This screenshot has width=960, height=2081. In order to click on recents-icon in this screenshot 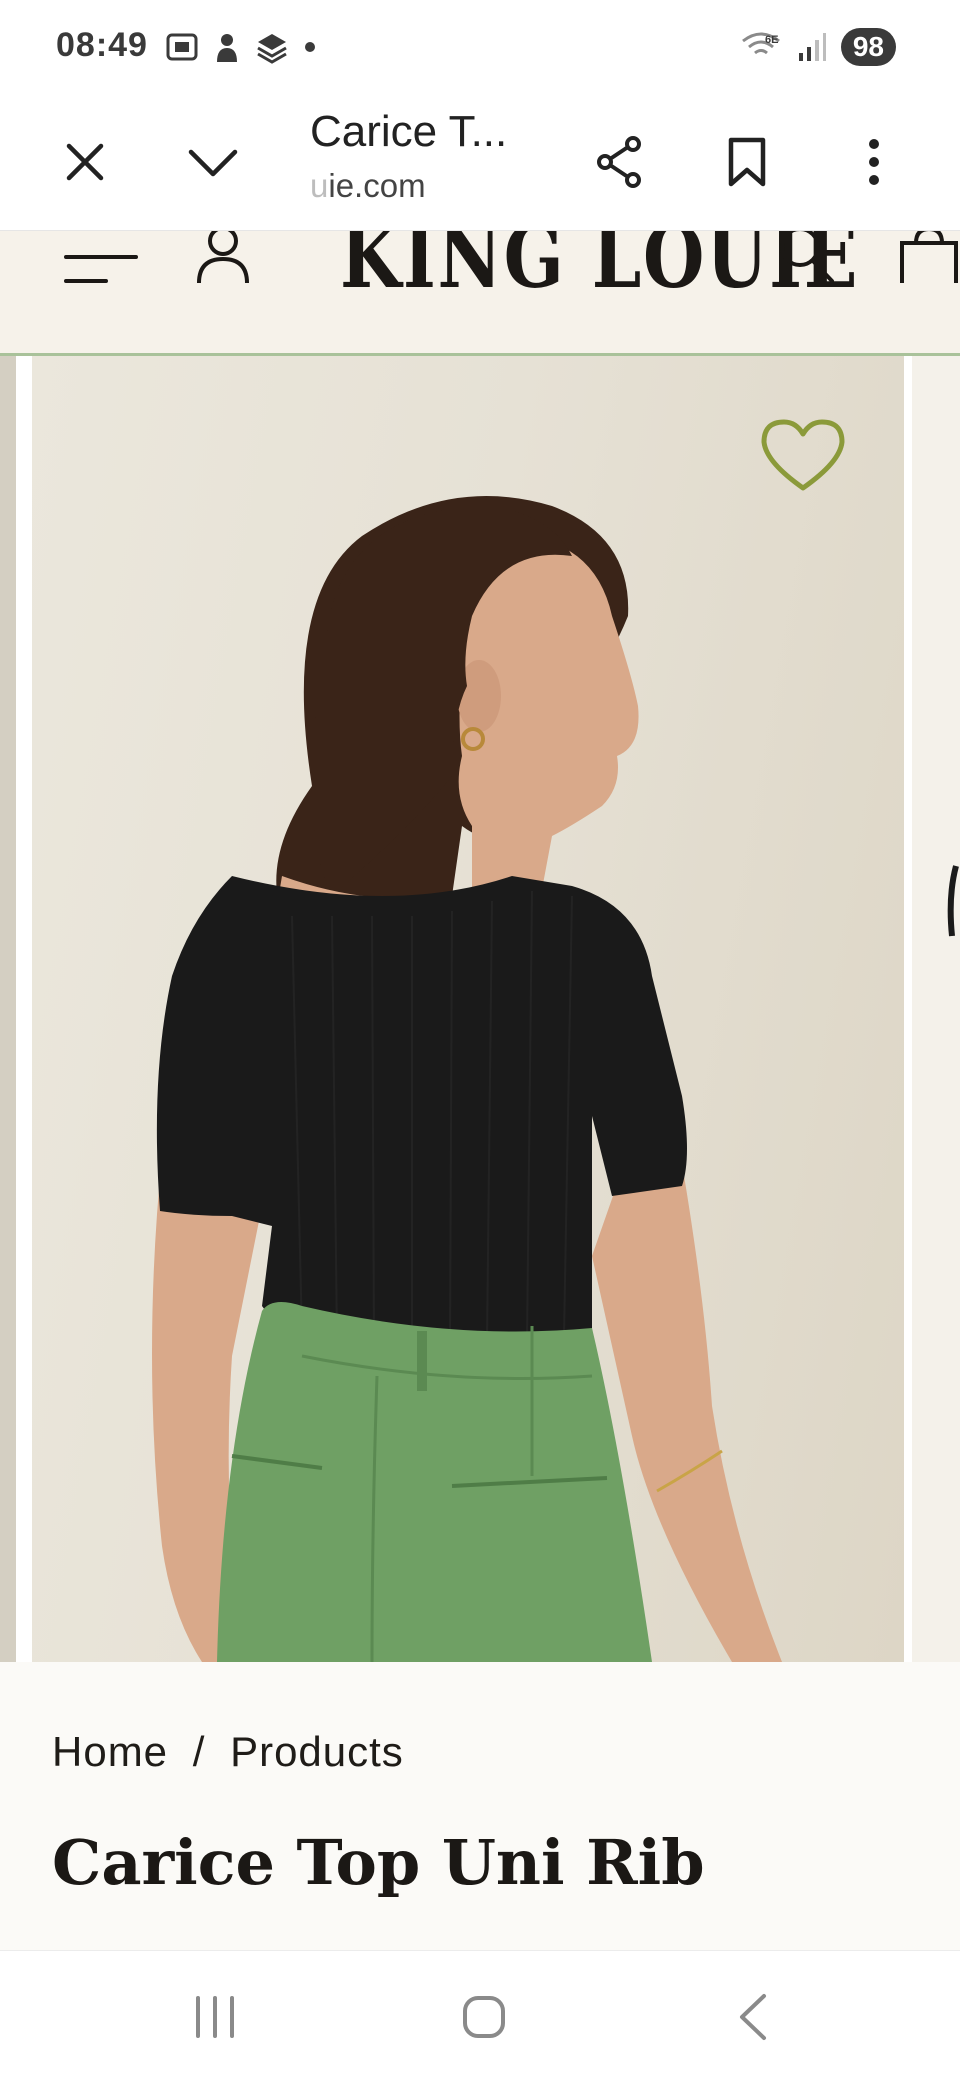, I will do `click(215, 2017)`.